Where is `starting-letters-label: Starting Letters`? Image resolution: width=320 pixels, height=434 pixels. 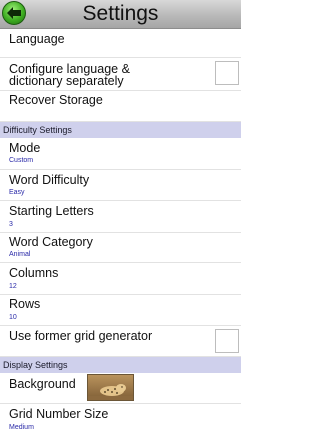 starting-letters-label: Starting Letters is located at coordinates (51, 211).